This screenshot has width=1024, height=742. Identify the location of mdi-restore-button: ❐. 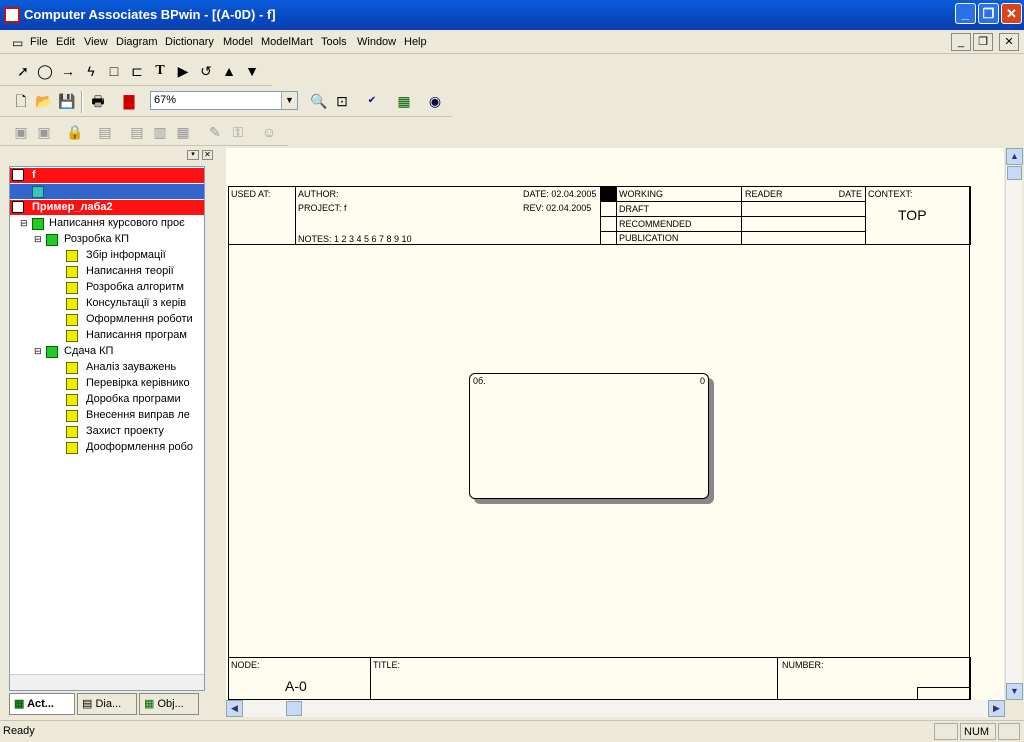
(983, 42).